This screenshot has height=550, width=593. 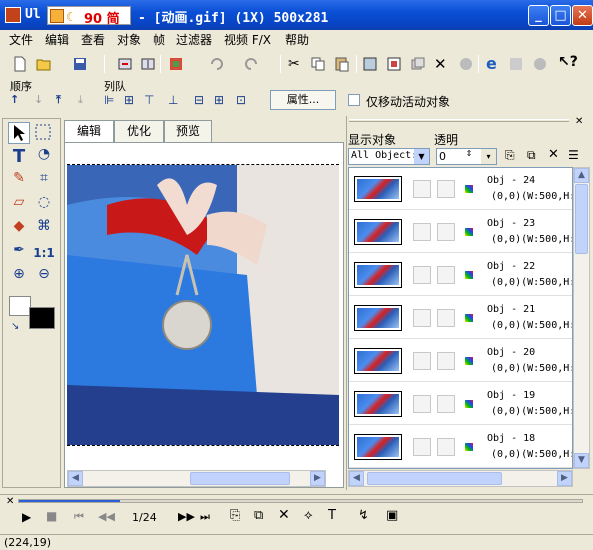 I want to click on list-item: Obj - 18 (0,0)(W:500,H:, so click(x=460, y=447).